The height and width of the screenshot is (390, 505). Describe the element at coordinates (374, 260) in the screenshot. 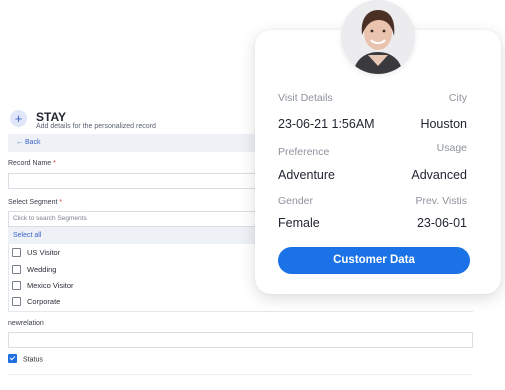

I see `customer-data-button: Customer Data` at that location.